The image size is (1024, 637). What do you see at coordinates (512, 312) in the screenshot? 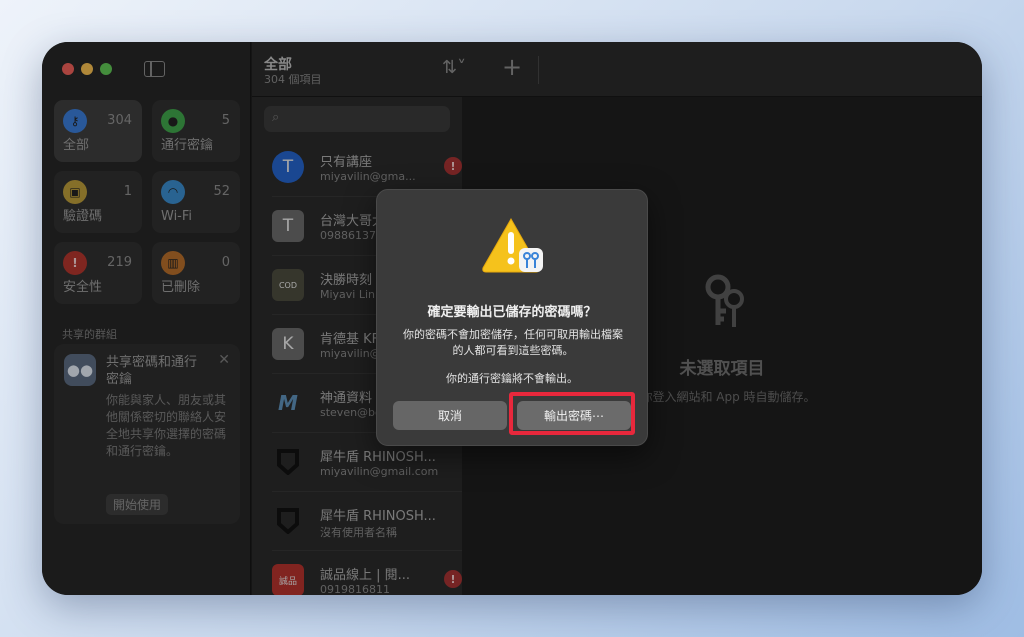
I see `dialog-title: 確定要輸出已儲存的密碼嗎？` at bounding box center [512, 312].